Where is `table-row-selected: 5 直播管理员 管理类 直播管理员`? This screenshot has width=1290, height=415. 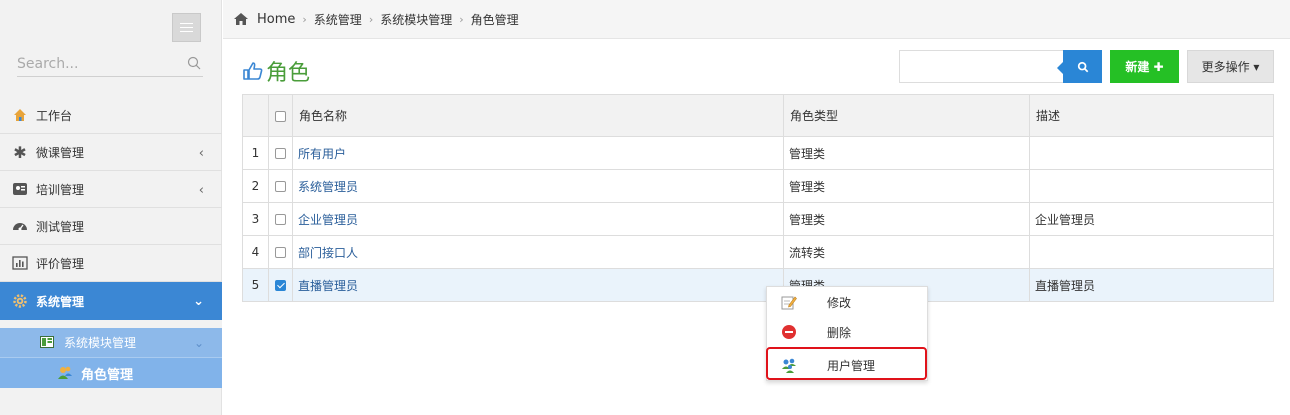 table-row-selected: 5 直播管理员 管理类 直播管理员 is located at coordinates (758, 285).